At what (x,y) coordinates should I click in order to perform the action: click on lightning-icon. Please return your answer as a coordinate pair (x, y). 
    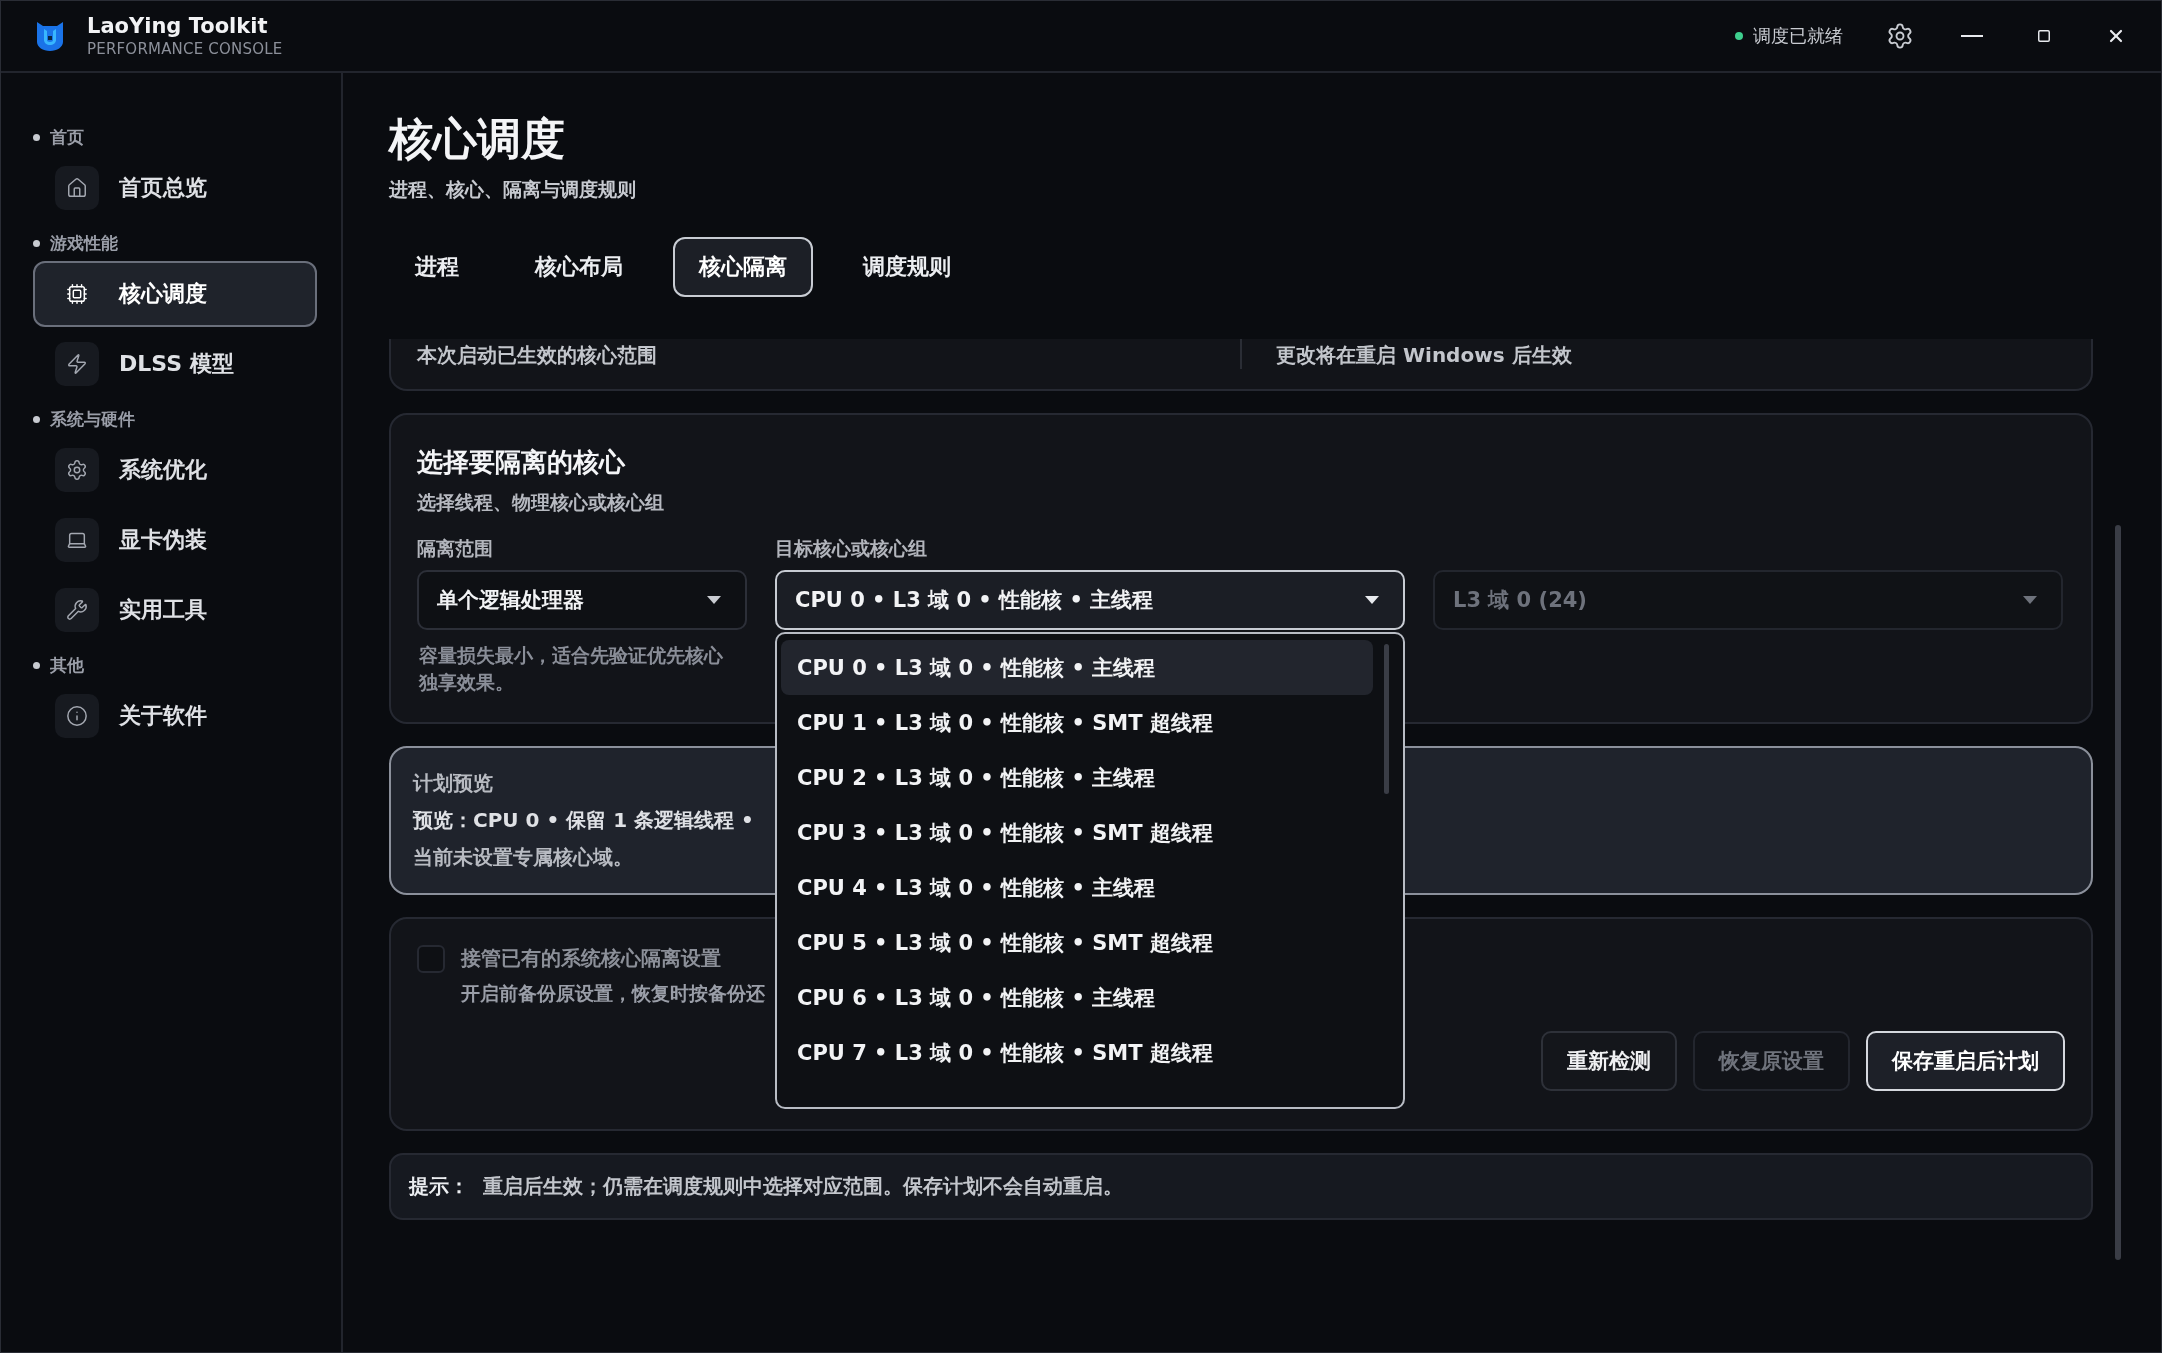
    Looking at the image, I should click on (77, 364).